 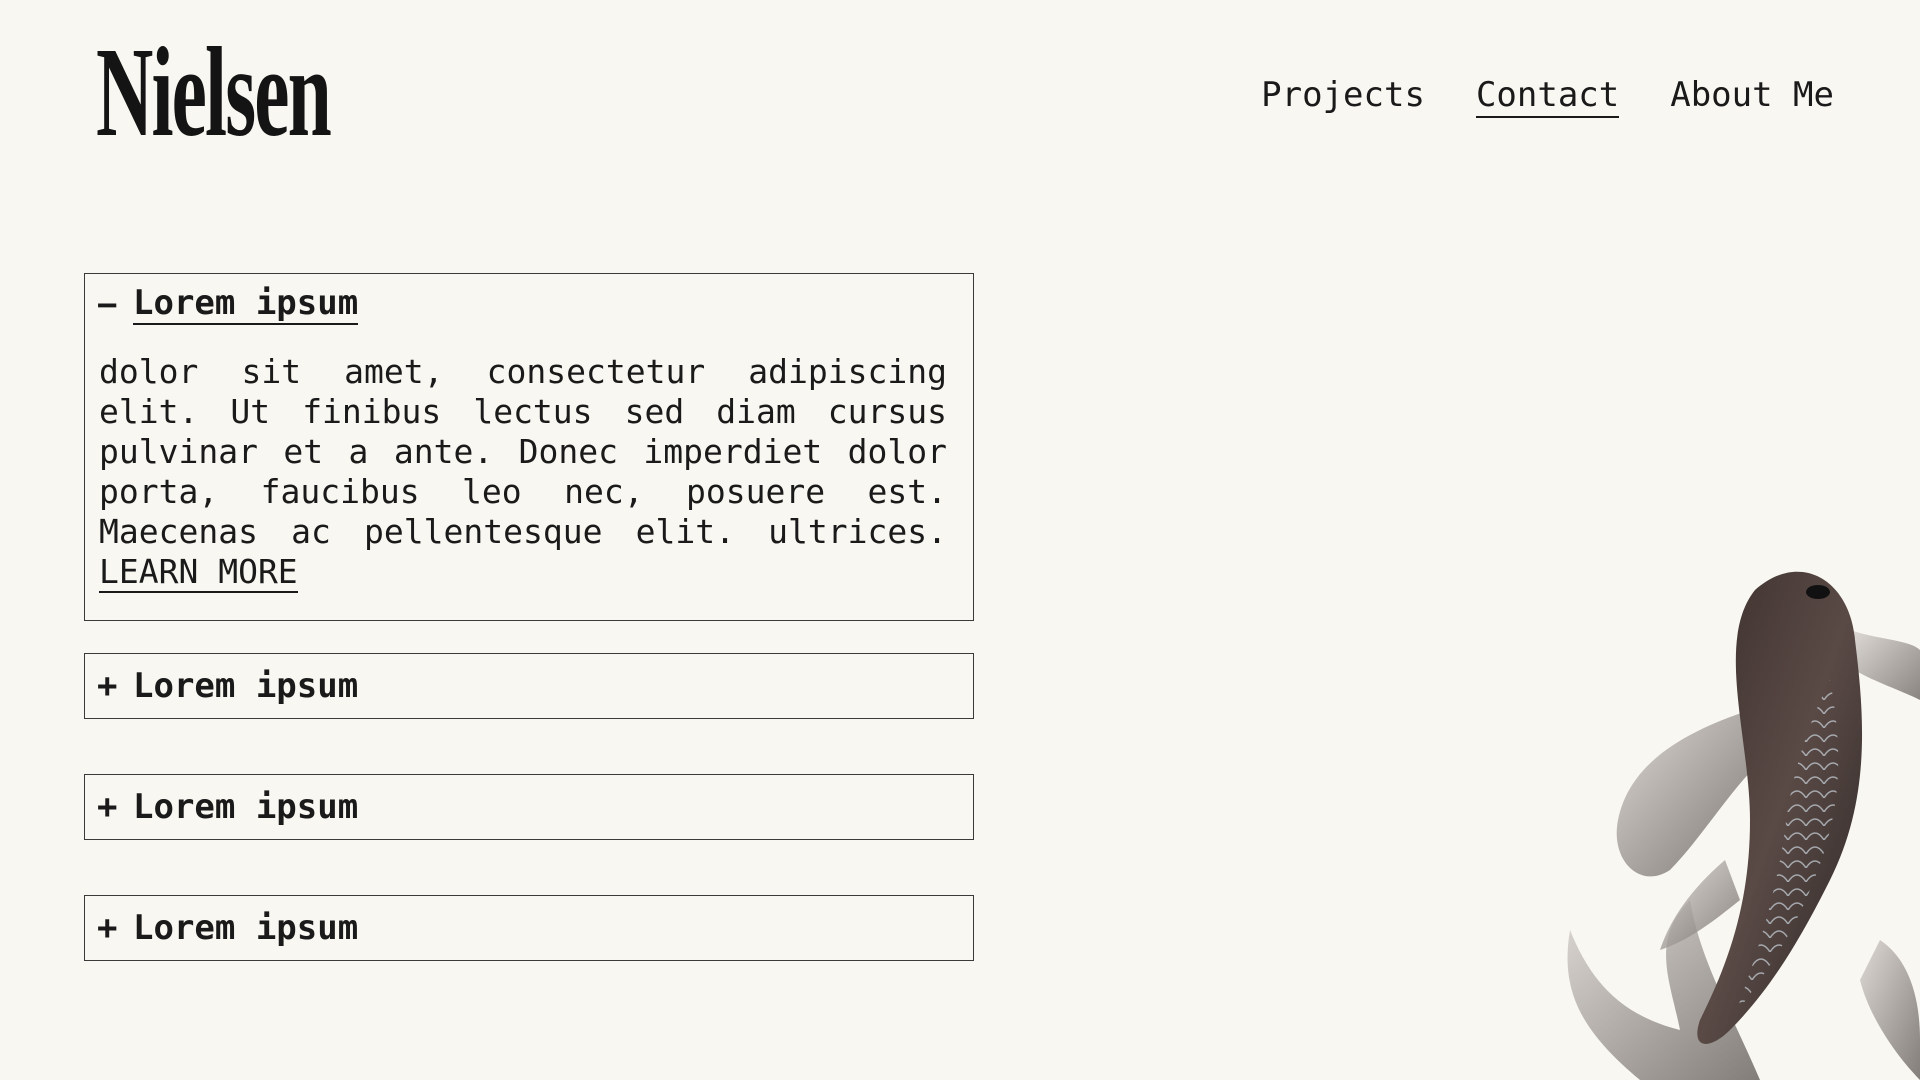 I want to click on collapse-icon: −, so click(x=107, y=305).